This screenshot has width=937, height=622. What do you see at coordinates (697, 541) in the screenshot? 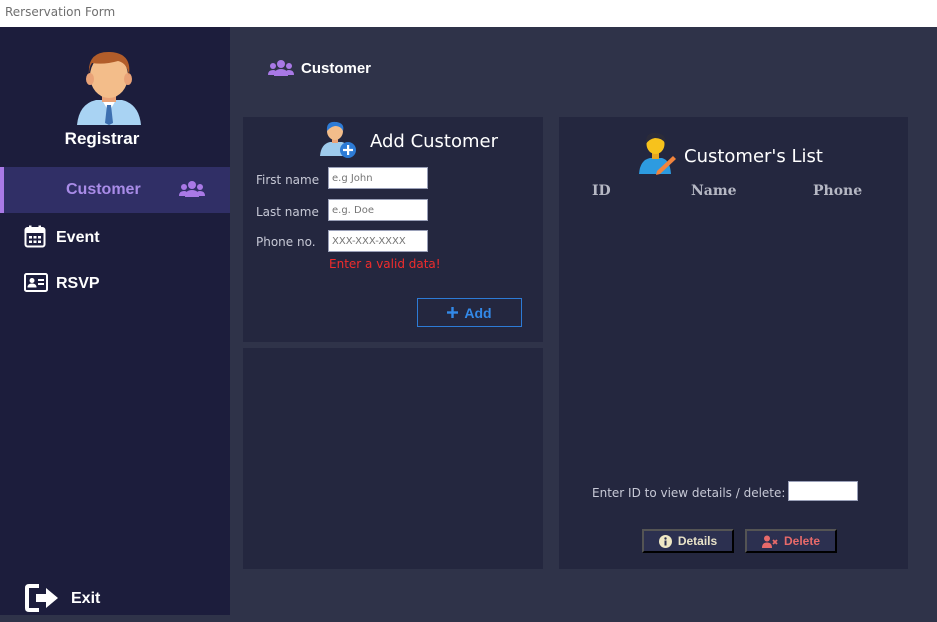
I see `details-button-label: Details` at bounding box center [697, 541].